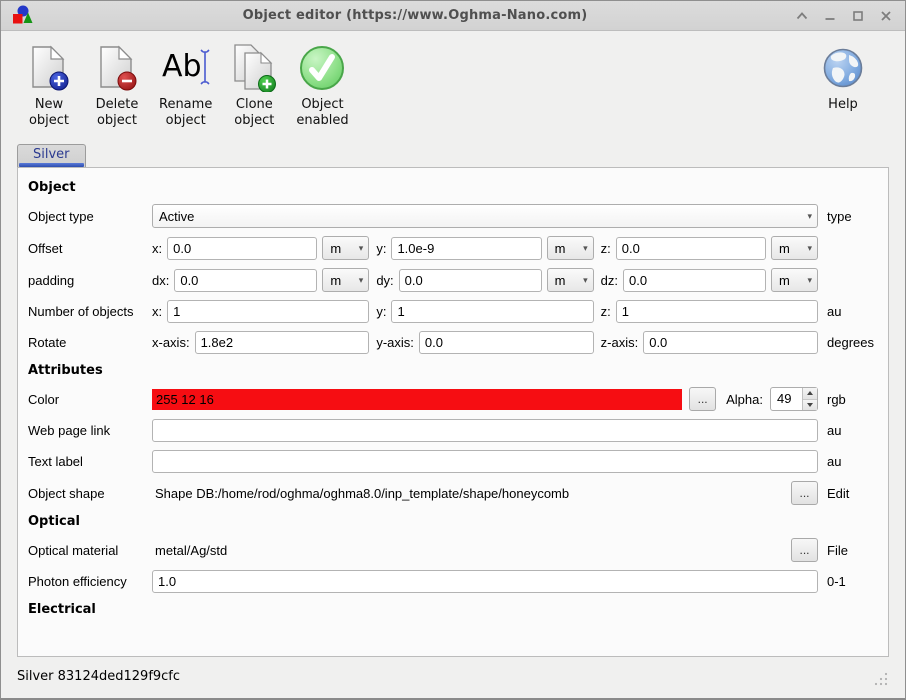 The width and height of the screenshot is (906, 700). I want to click on object-type-unit: type, so click(839, 216).